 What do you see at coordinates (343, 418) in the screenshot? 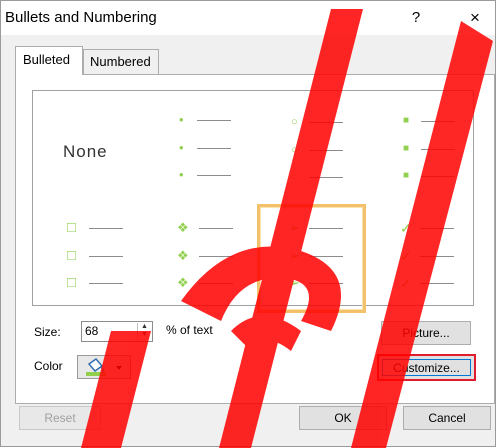
I see `ok-button: OK` at bounding box center [343, 418].